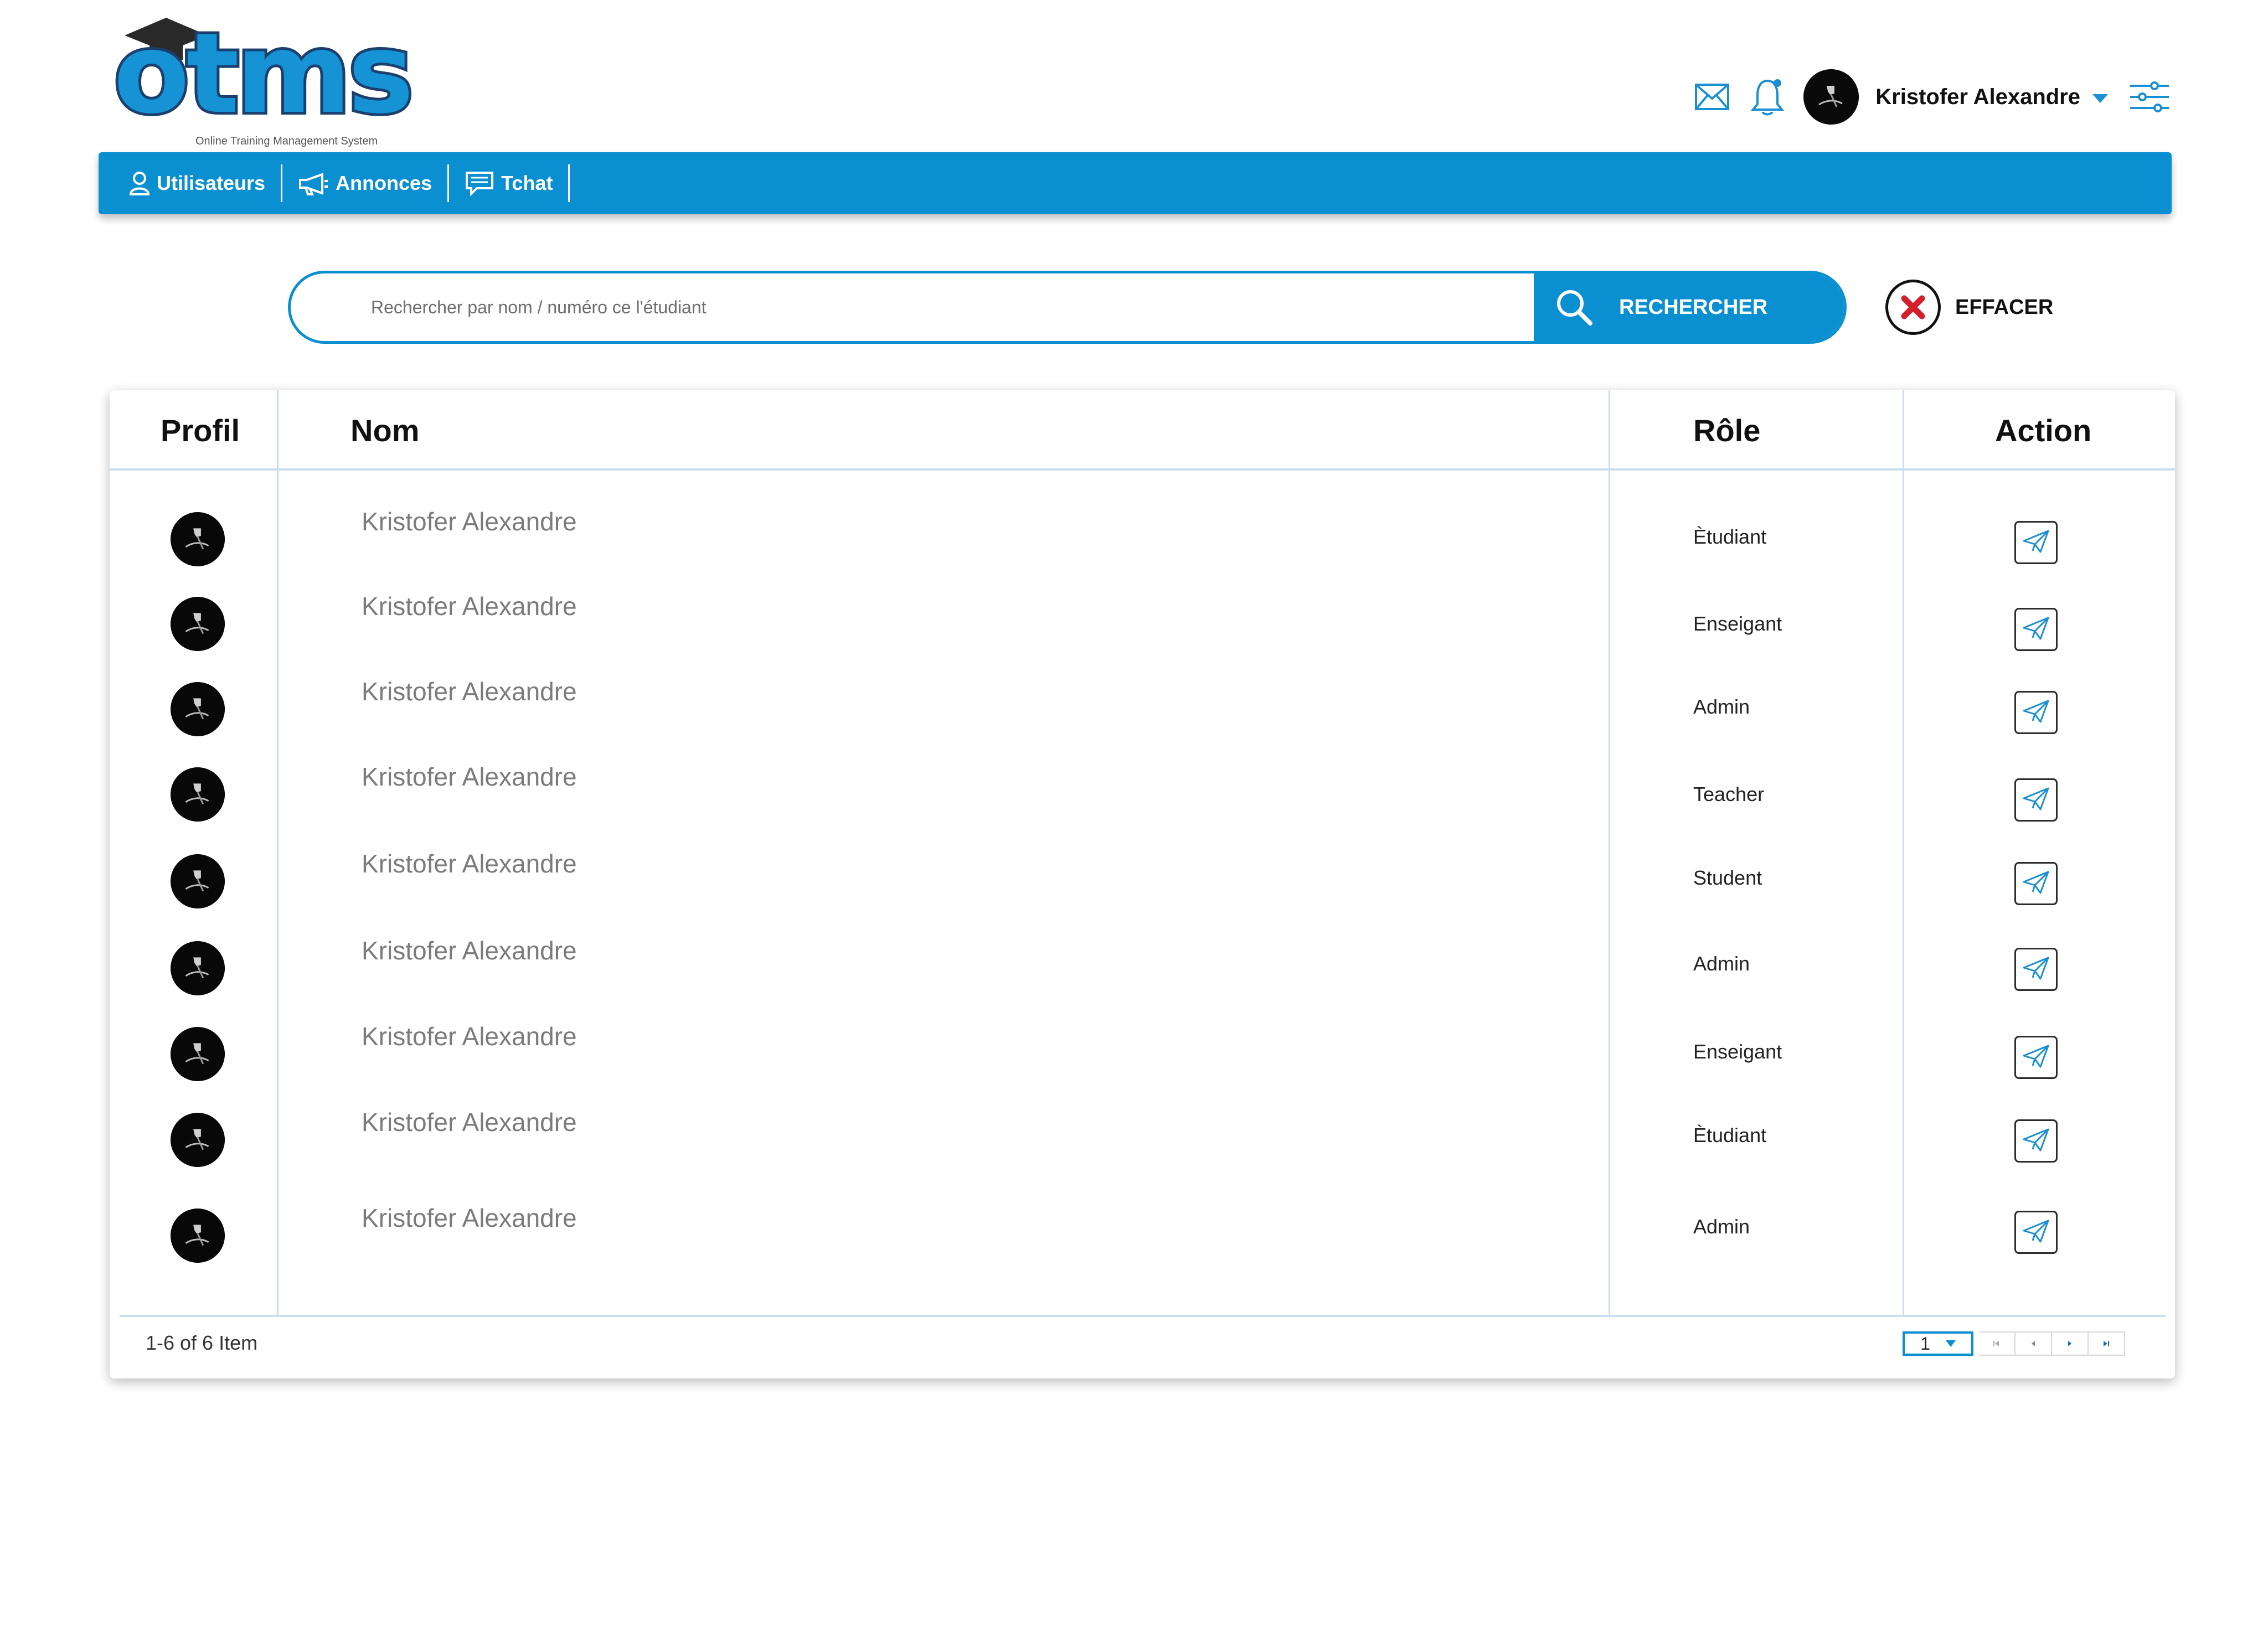 The width and height of the screenshot is (2268, 1637). Describe the element at coordinates (1925, 1343) in the screenshot. I see `page-number: 1` at that location.